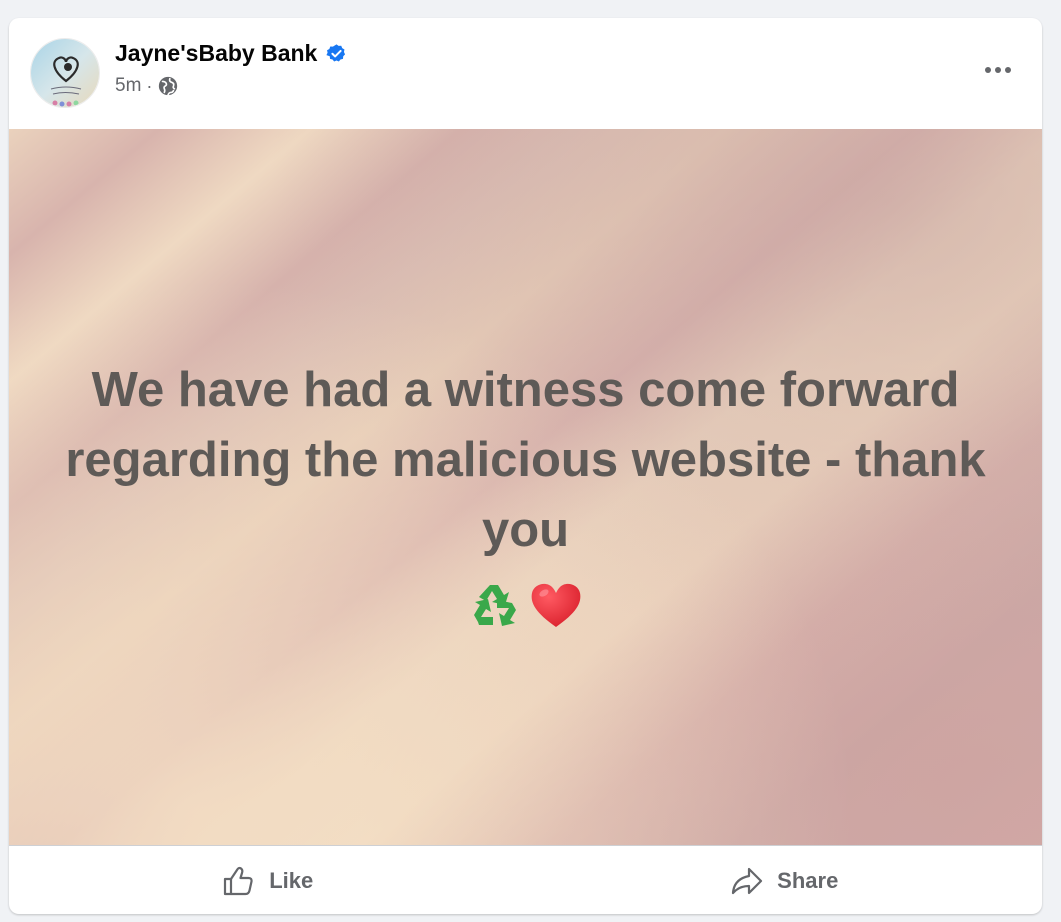 The image size is (1061, 922). Describe the element at coordinates (216, 53) in the screenshot. I see `page-name: Jayne'sBaby Bank` at that location.